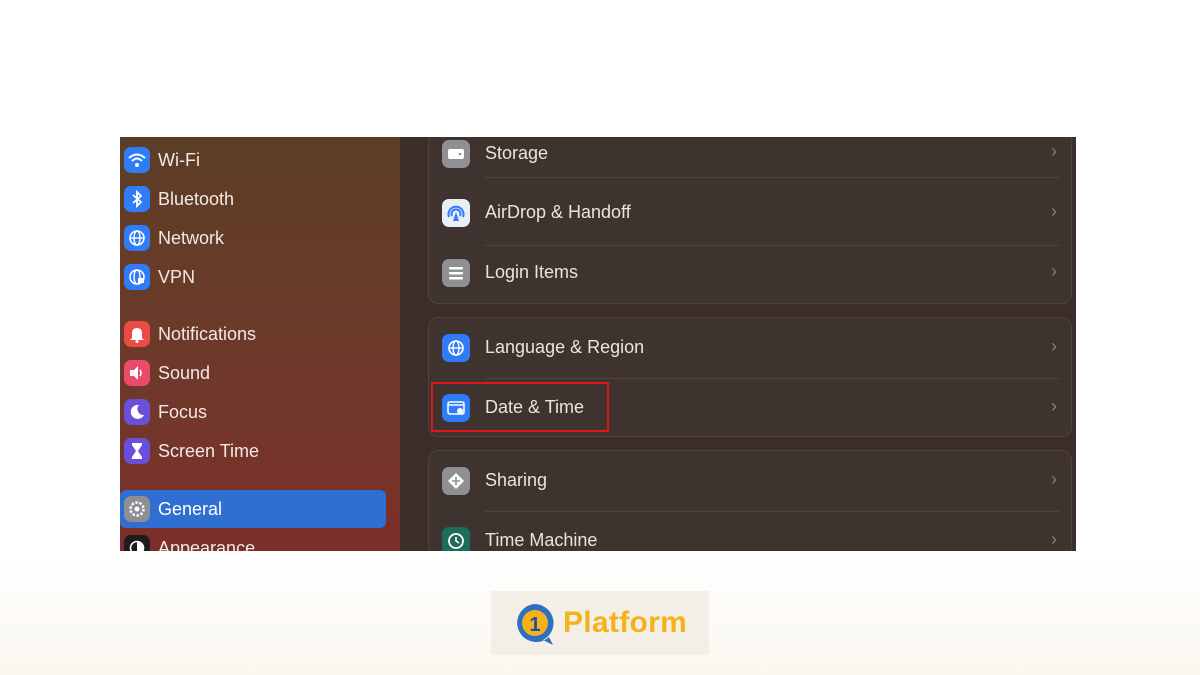  What do you see at coordinates (565, 347) in the screenshot?
I see `row-label: Language & Region` at bounding box center [565, 347].